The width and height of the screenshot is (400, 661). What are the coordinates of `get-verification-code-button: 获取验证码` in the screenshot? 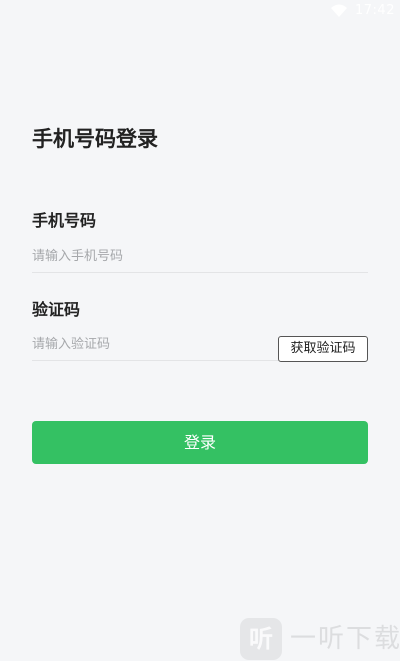 It's located at (323, 349).